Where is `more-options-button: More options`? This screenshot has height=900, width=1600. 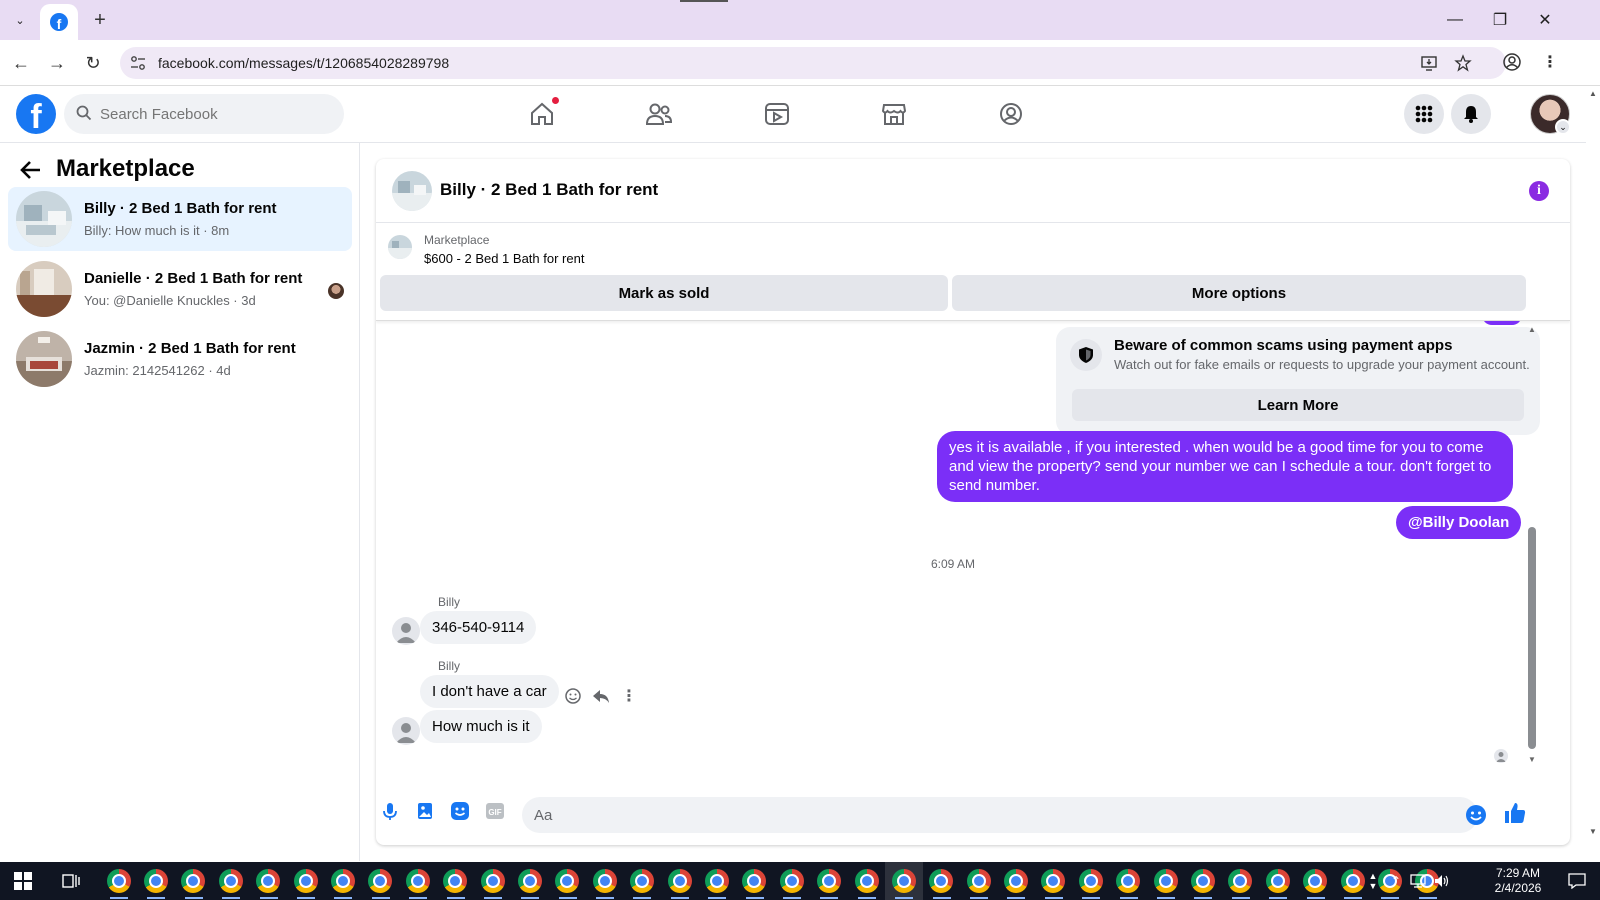
more-options-button: More options is located at coordinates (1239, 293).